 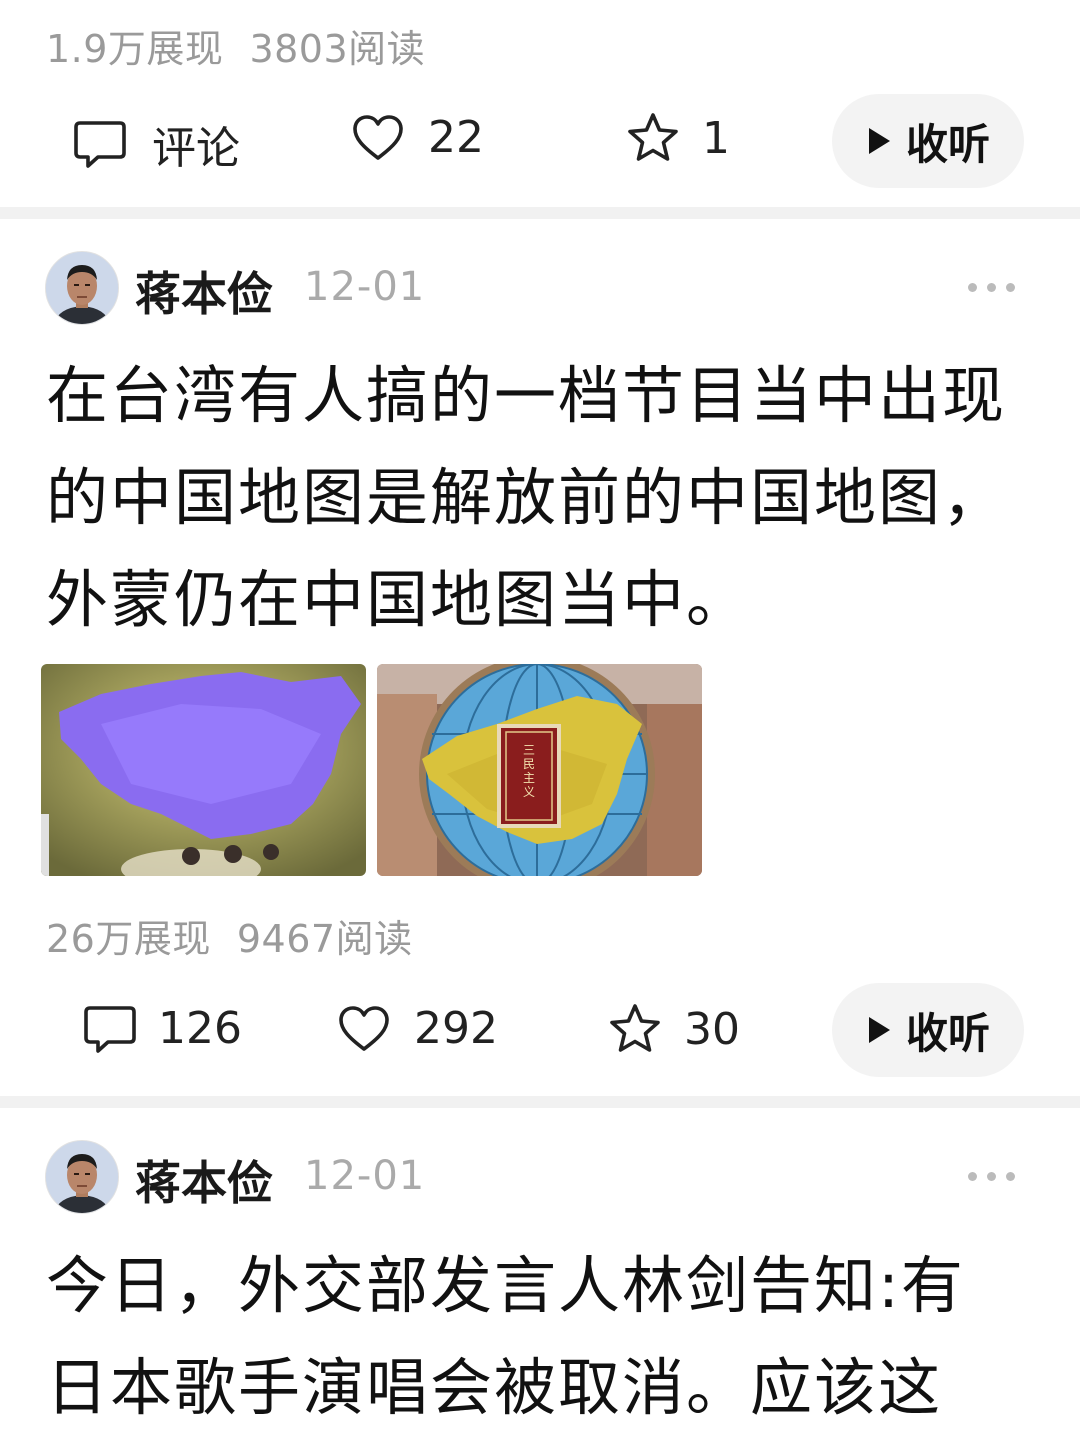 What do you see at coordinates (546, 1337) in the screenshot?
I see `post-body: 今日，外交部发言人林剑告知:有 日本歌手演唱会被取消。应该这` at bounding box center [546, 1337].